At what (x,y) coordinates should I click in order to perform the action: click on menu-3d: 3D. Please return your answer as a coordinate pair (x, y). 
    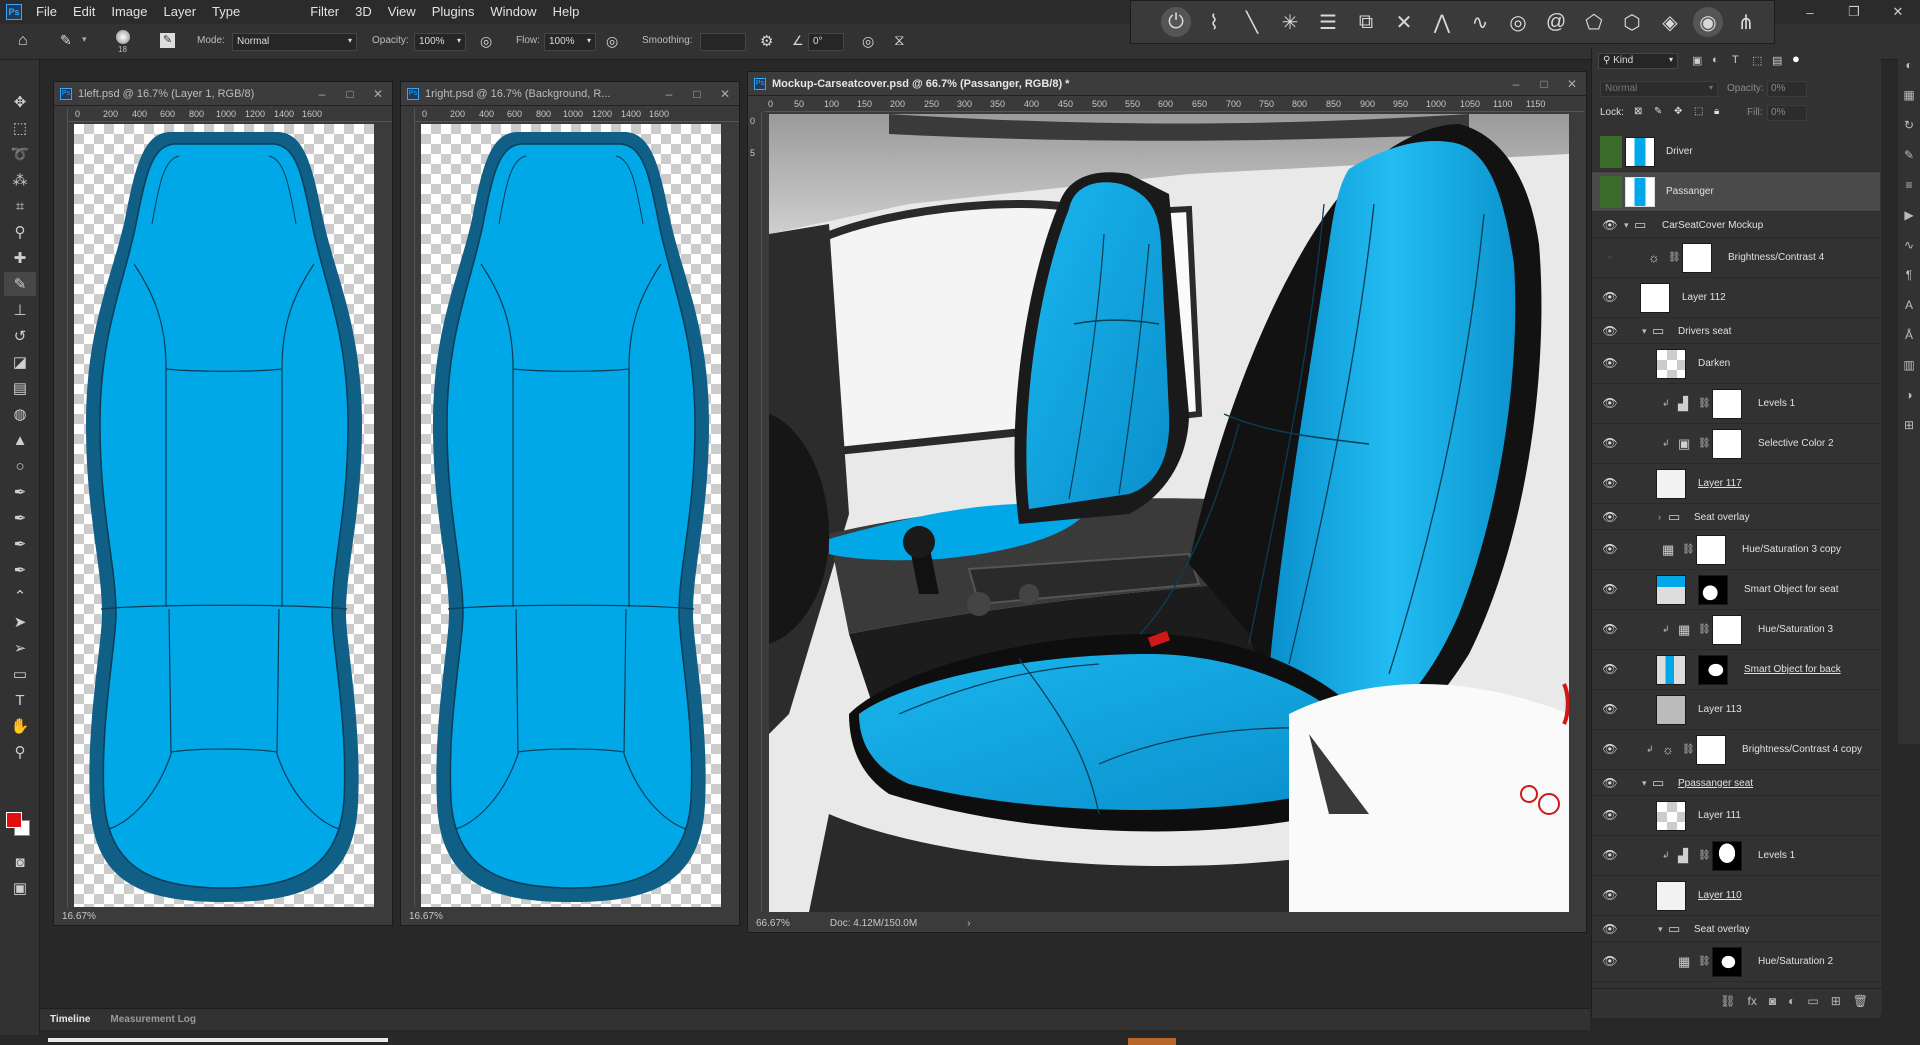
    Looking at the image, I should click on (363, 12).